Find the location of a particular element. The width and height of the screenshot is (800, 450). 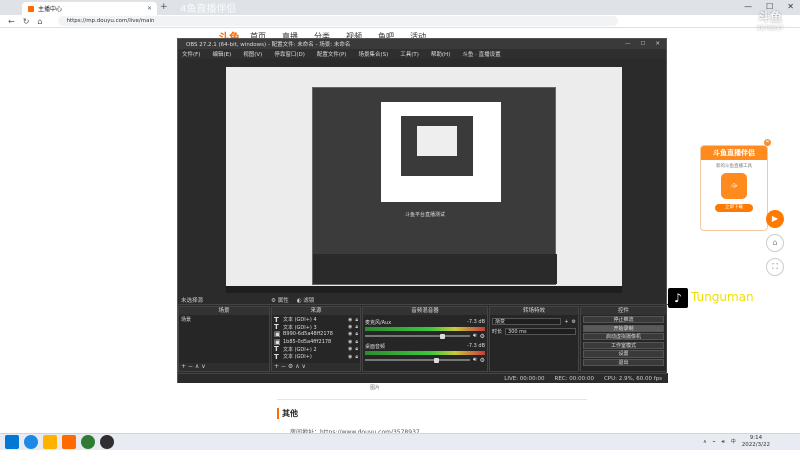

menu-douyu: 斗鱼 · 直播设置 is located at coordinates (481, 54).